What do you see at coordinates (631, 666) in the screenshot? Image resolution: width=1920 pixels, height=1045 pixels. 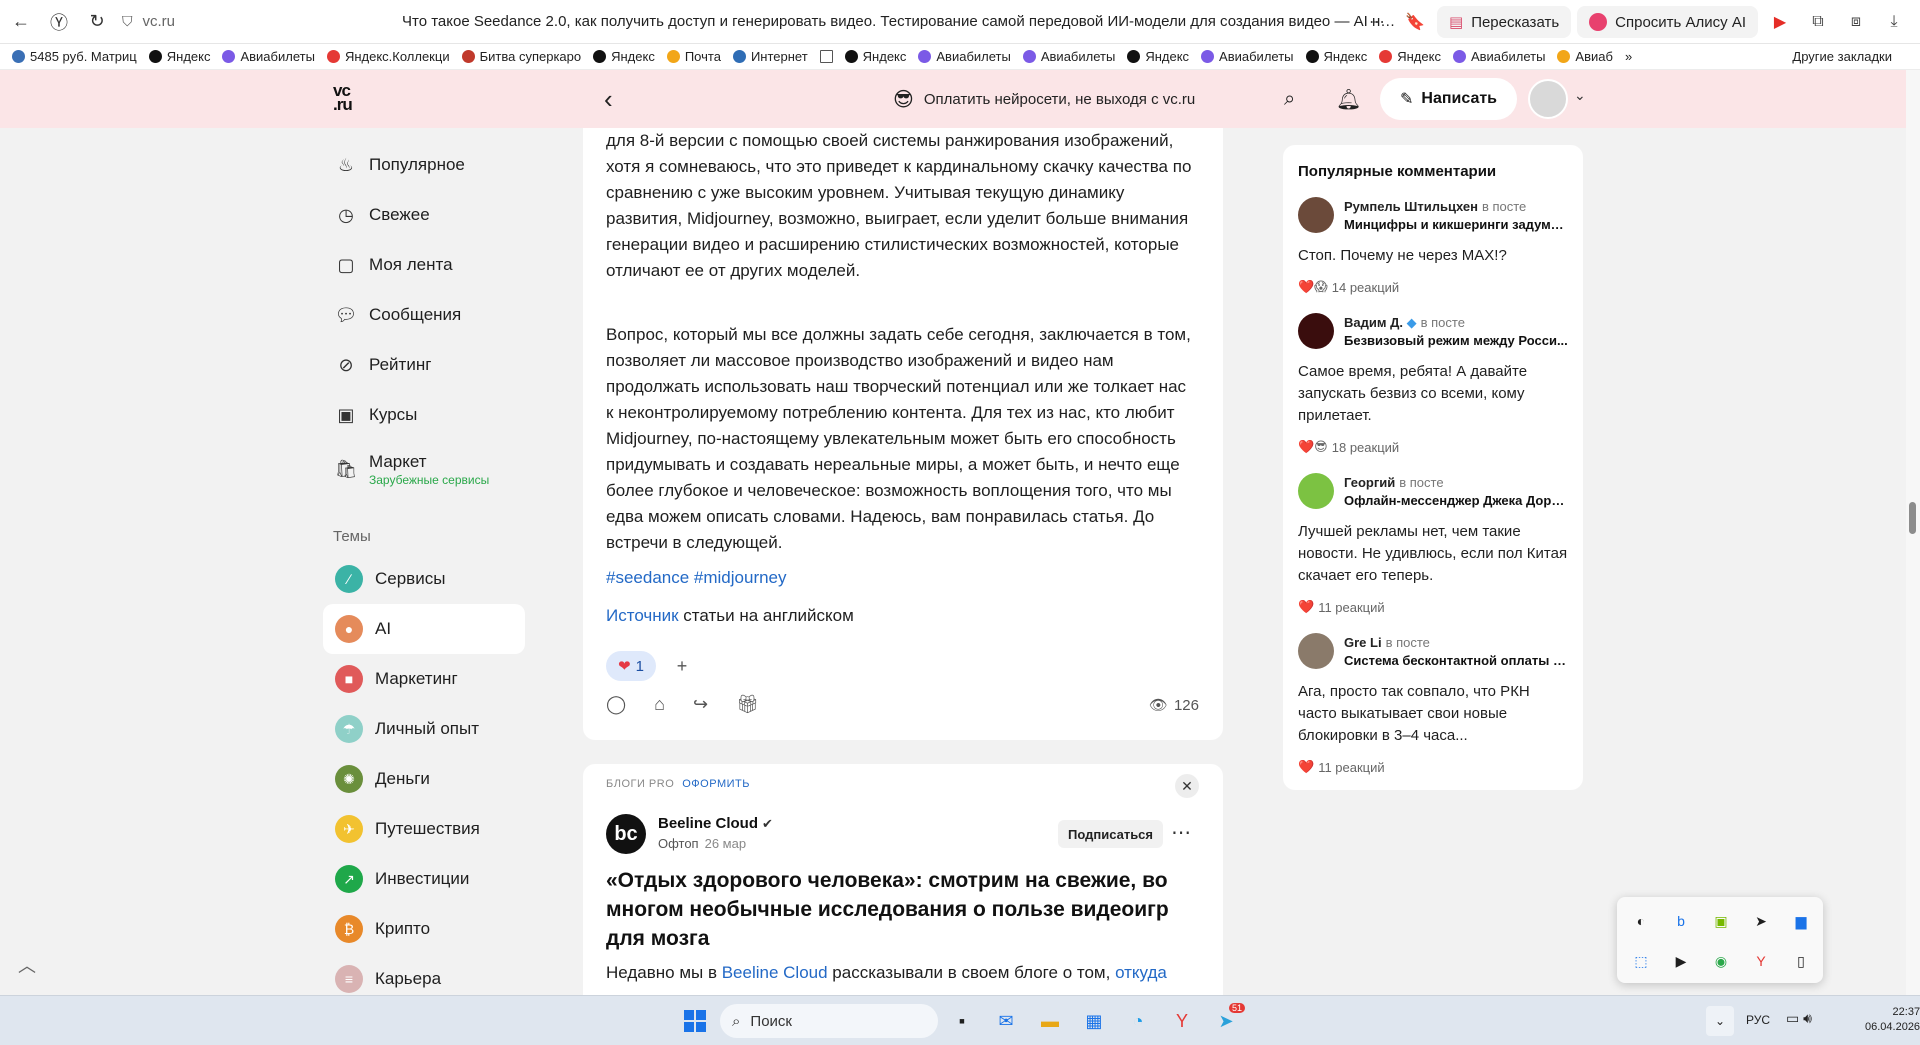 I see `reaction-heart-button: ❤ 1` at bounding box center [631, 666].